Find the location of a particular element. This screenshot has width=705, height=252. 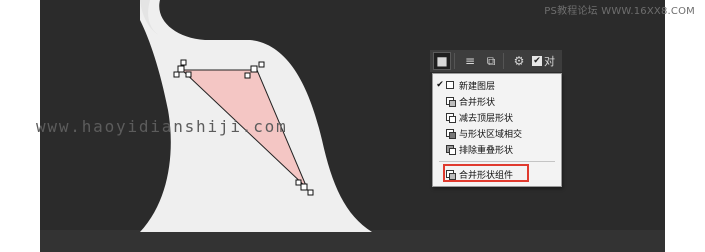

align-edges-label: 对 is located at coordinates (549, 61).